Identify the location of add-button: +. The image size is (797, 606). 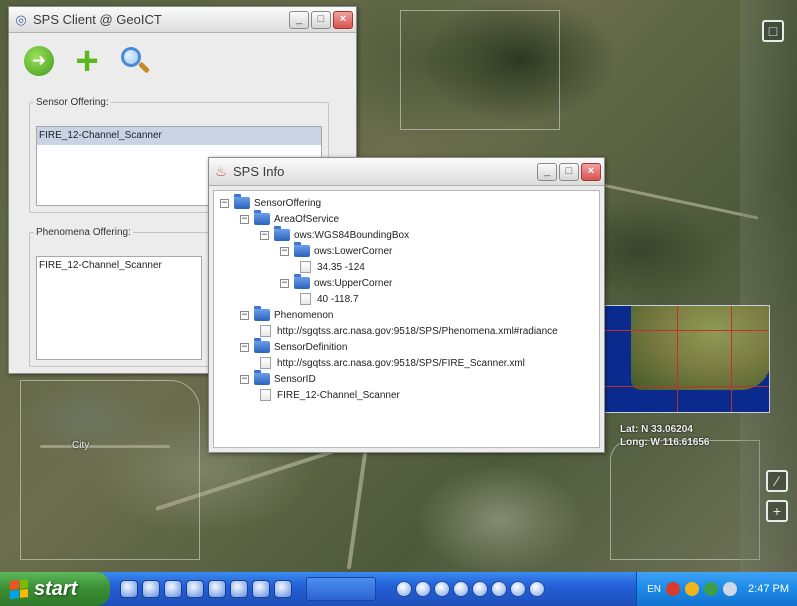
(87, 61).